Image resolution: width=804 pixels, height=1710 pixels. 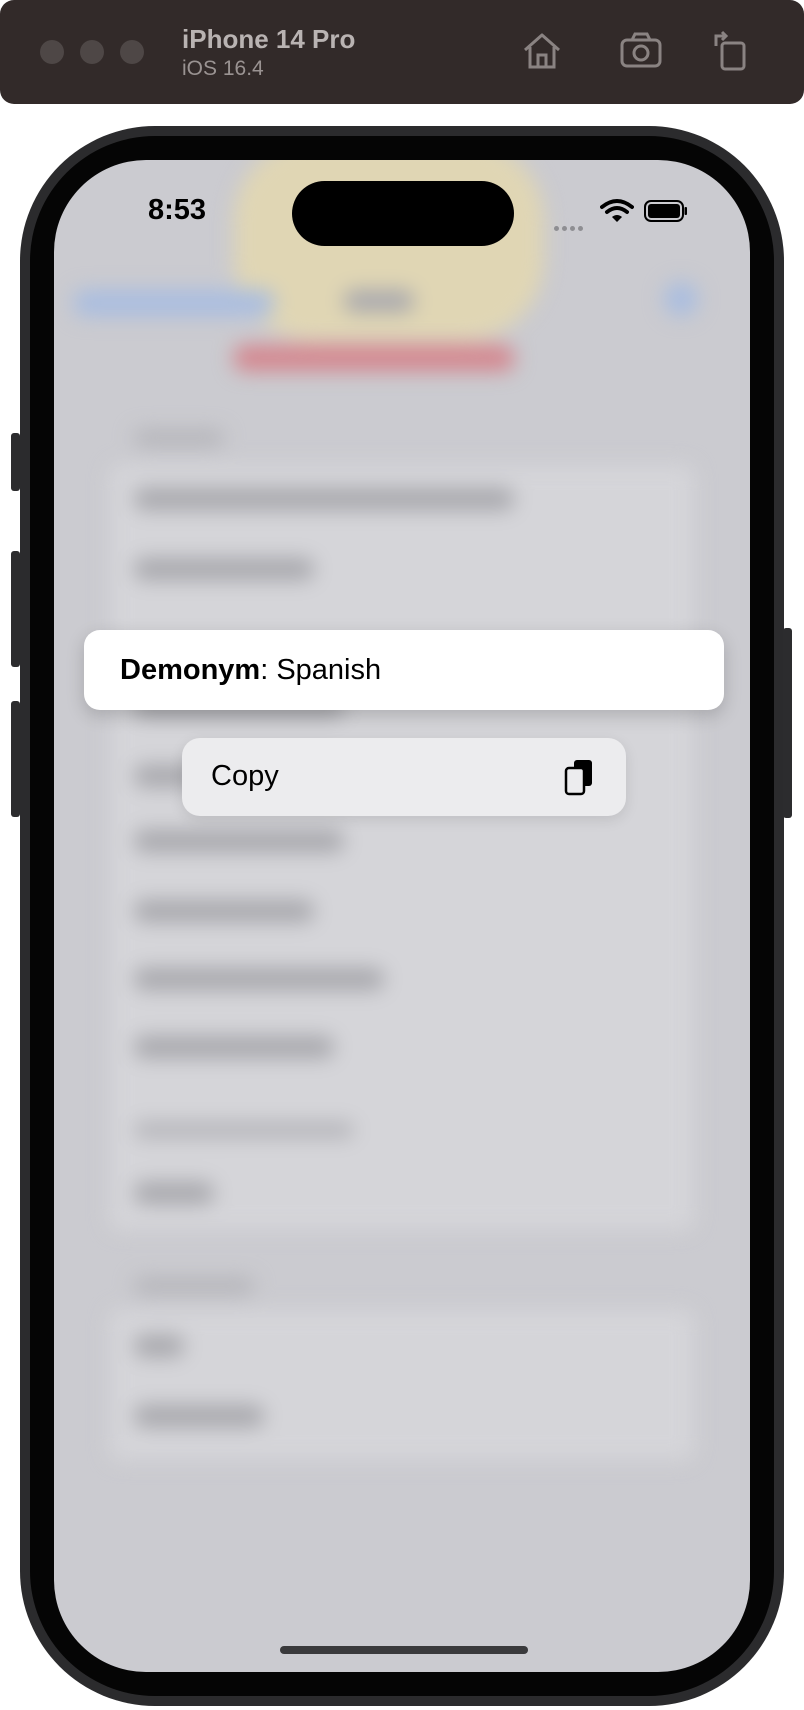 I want to click on screenshot-icon, so click(x=641, y=51).